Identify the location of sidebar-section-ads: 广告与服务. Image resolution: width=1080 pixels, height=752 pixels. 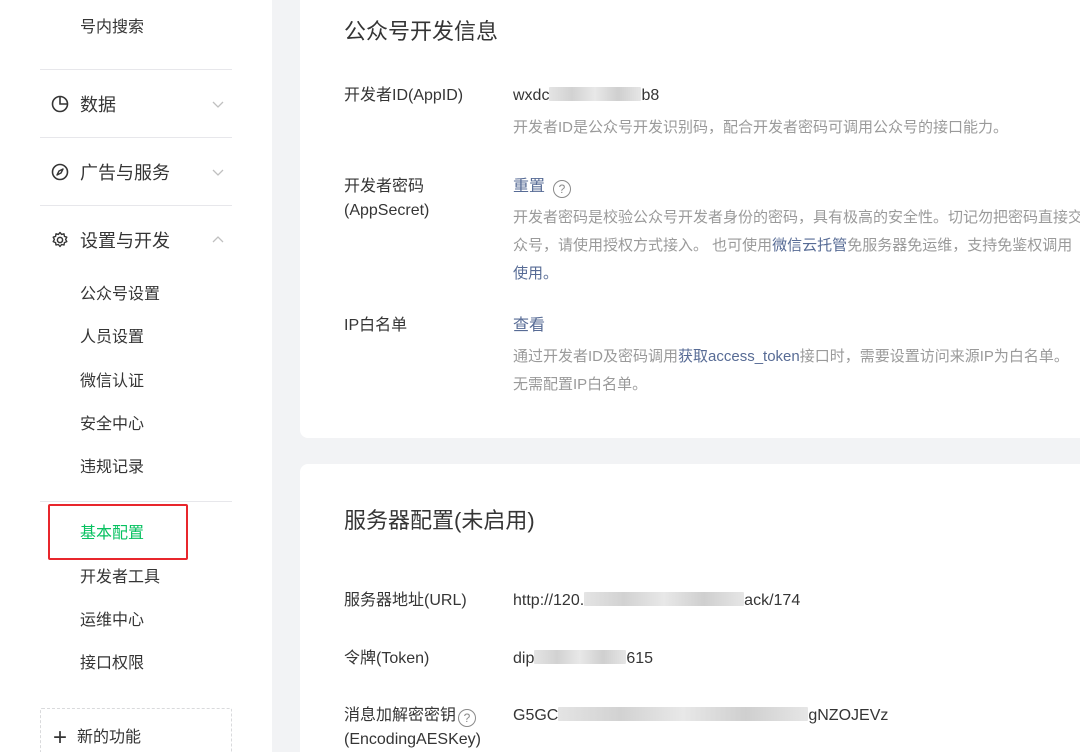
(138, 172).